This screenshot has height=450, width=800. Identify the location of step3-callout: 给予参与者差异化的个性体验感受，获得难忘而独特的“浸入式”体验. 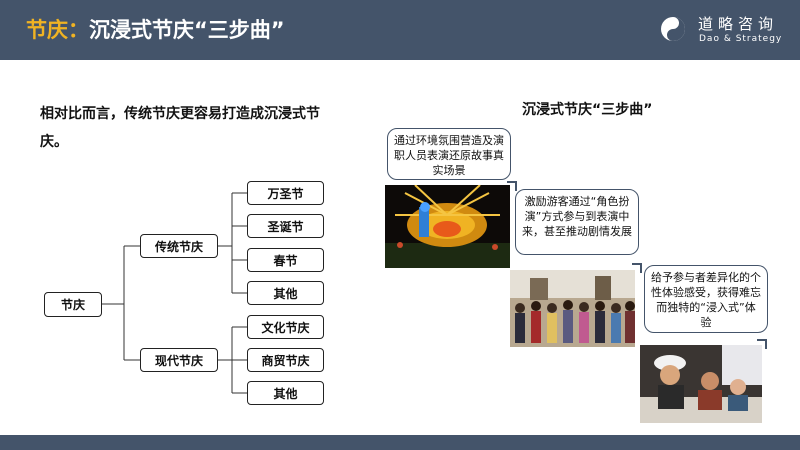
(706, 299).